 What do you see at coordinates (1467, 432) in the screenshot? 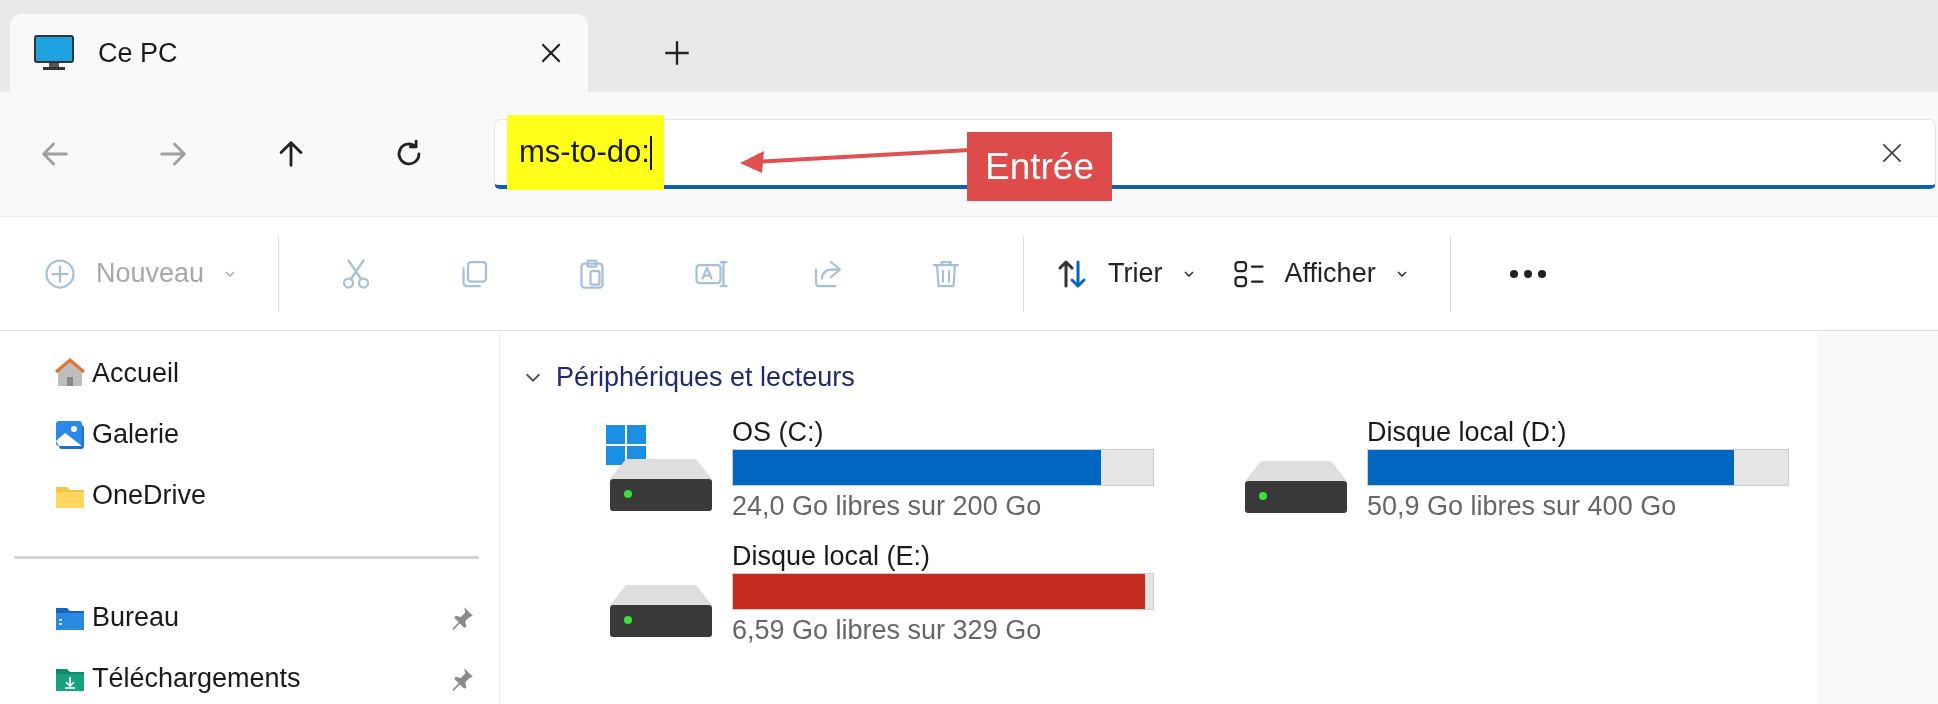
I see `drive-name: Disque local (D:)` at bounding box center [1467, 432].